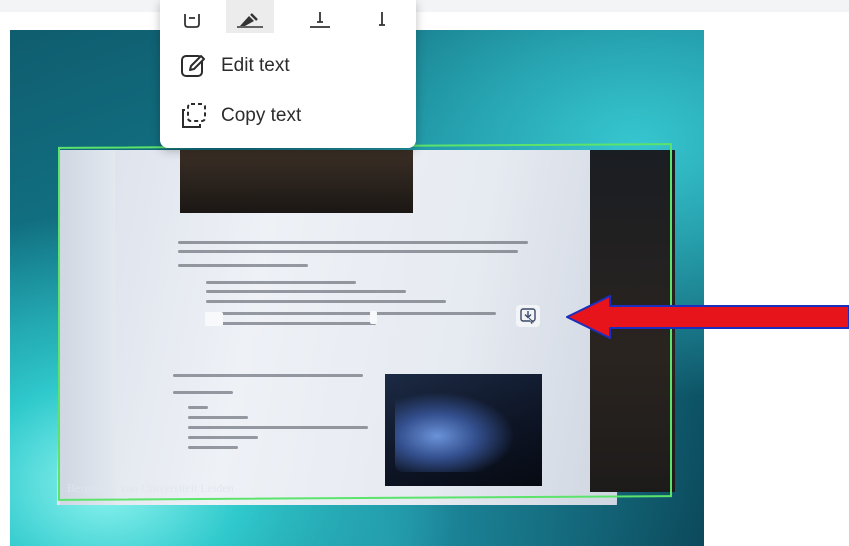  What do you see at coordinates (288, 16) in the screenshot?
I see `menu-toolbar` at bounding box center [288, 16].